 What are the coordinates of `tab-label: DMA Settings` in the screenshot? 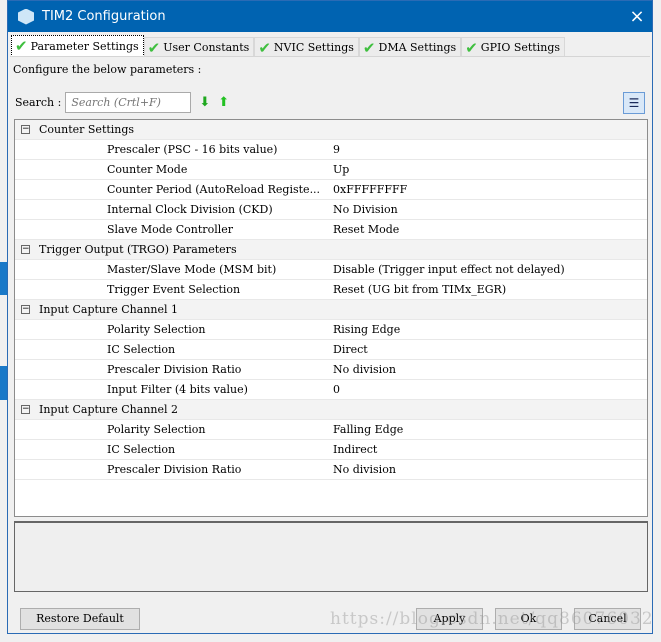 It's located at (417, 47).